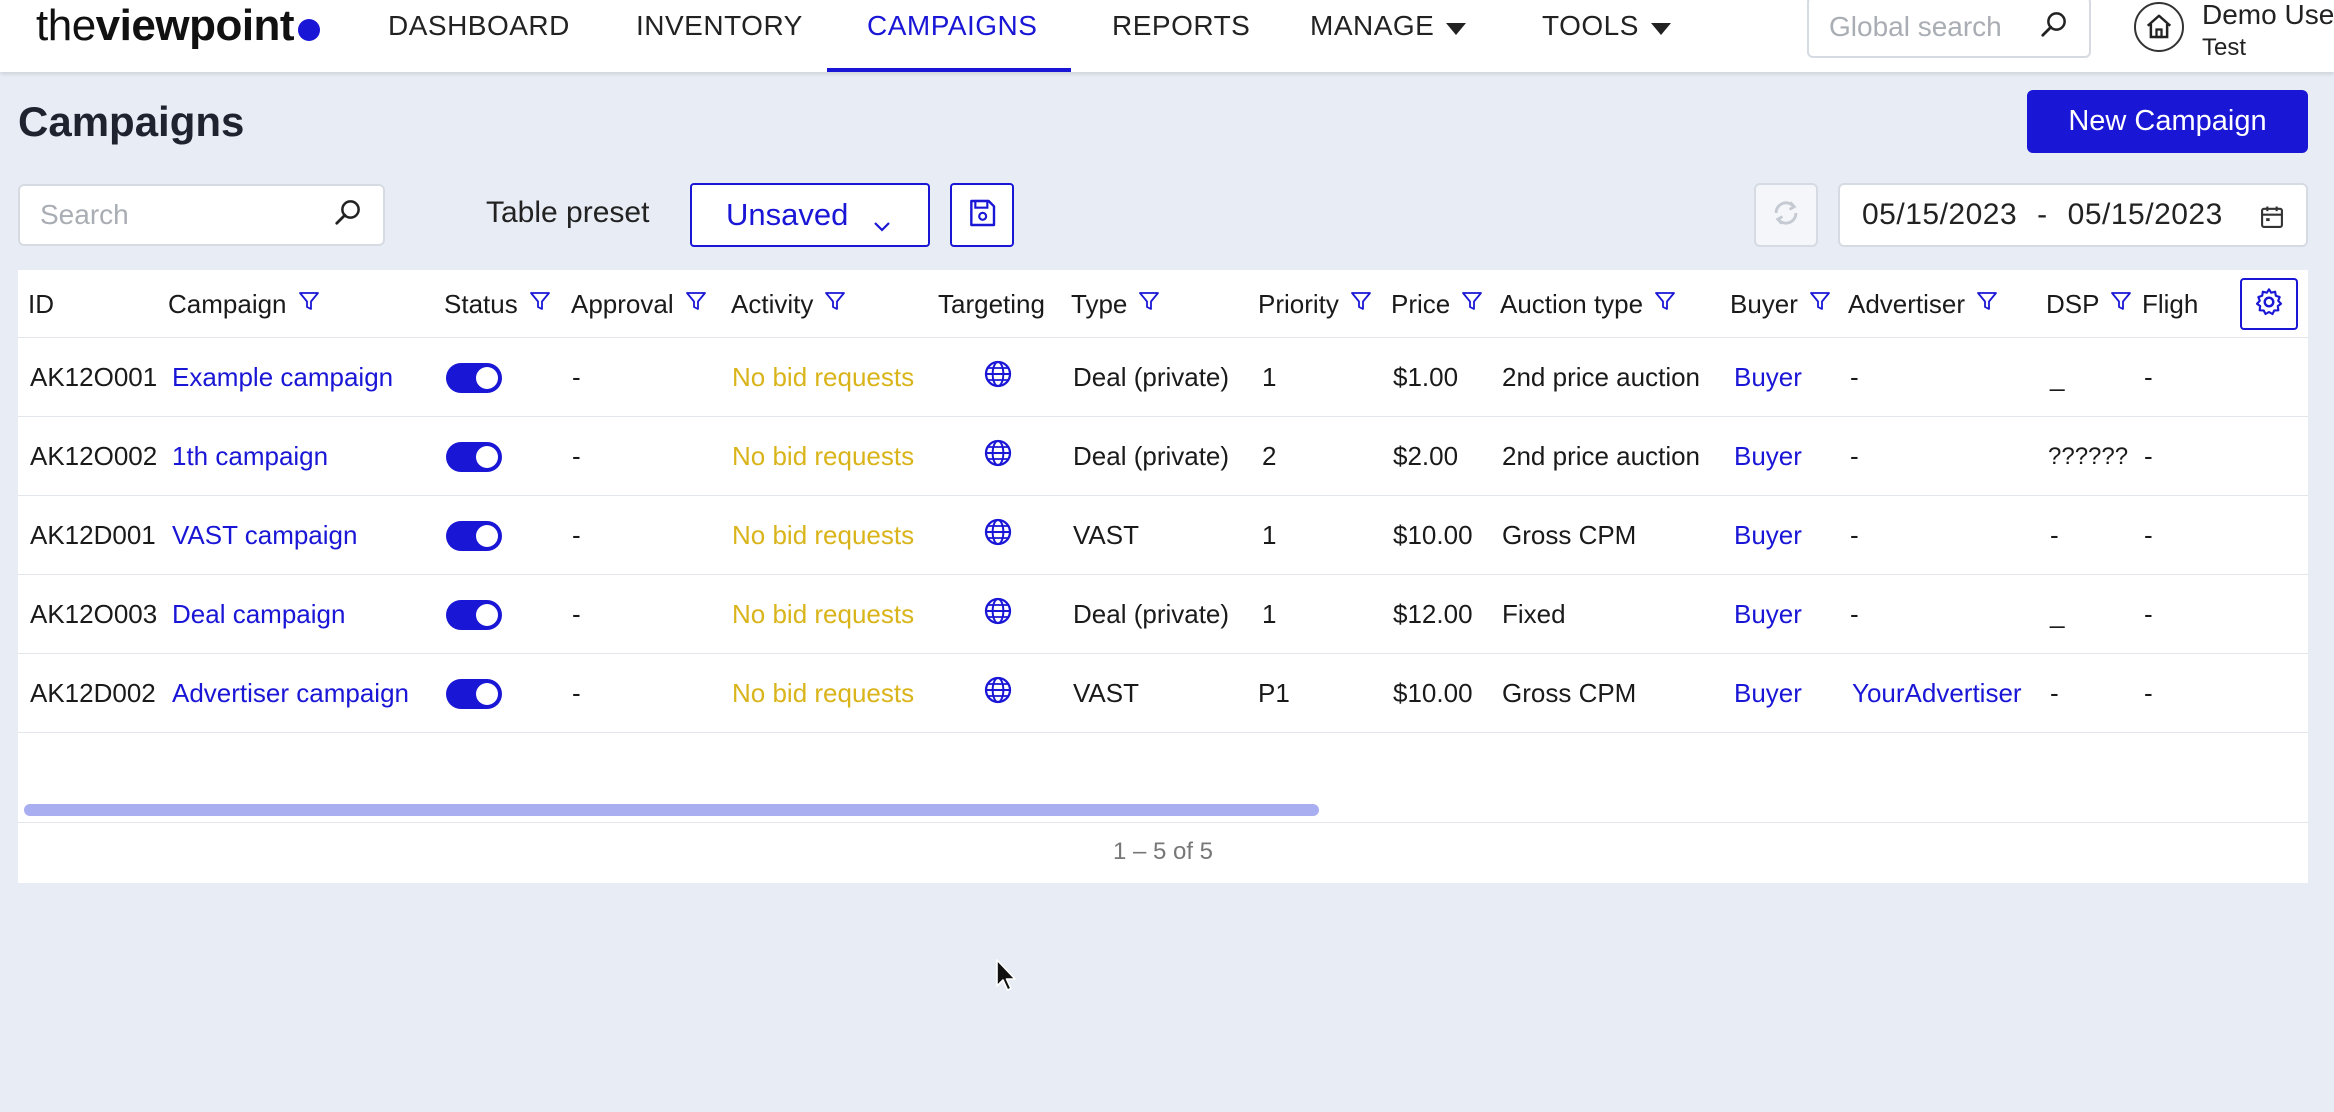 The width and height of the screenshot is (2334, 1112). Describe the element at coordinates (952, 36) in the screenshot. I see `nav-campaigns: CAMPAIGNS` at that location.